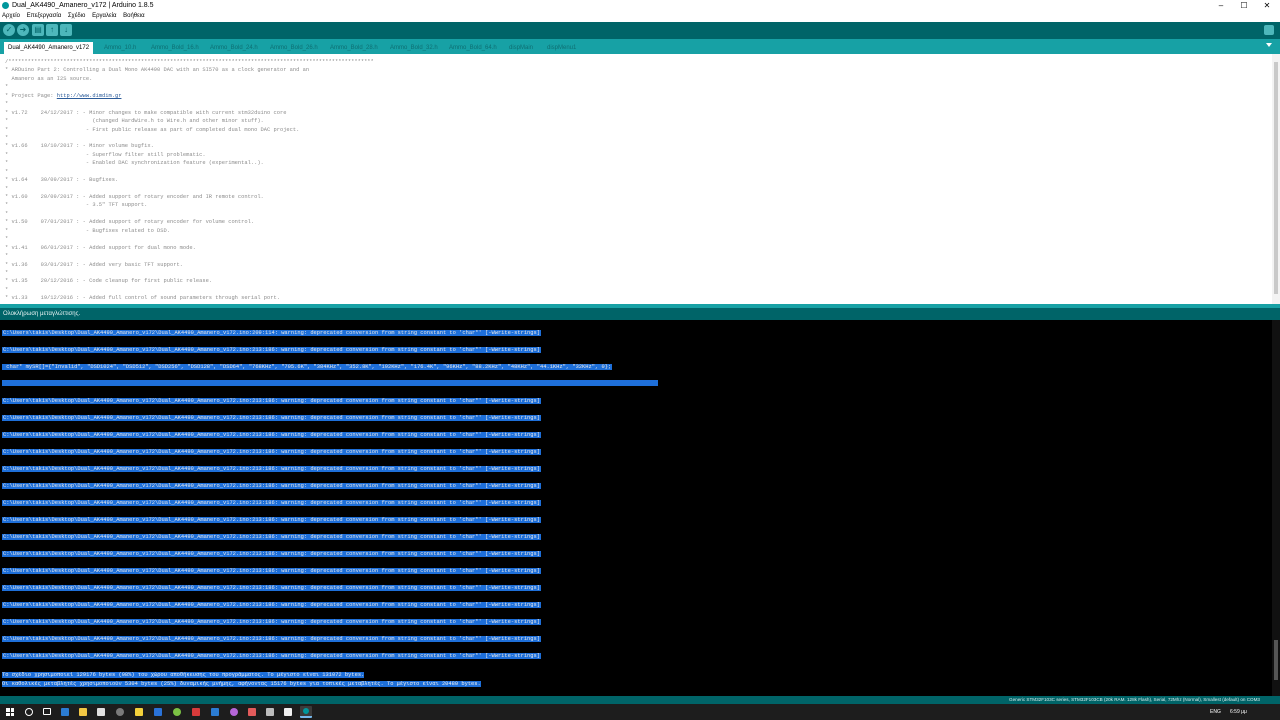  Describe the element at coordinates (76, 205) in the screenshot. I see `code-line: * - 3.5" TFT support.` at that location.